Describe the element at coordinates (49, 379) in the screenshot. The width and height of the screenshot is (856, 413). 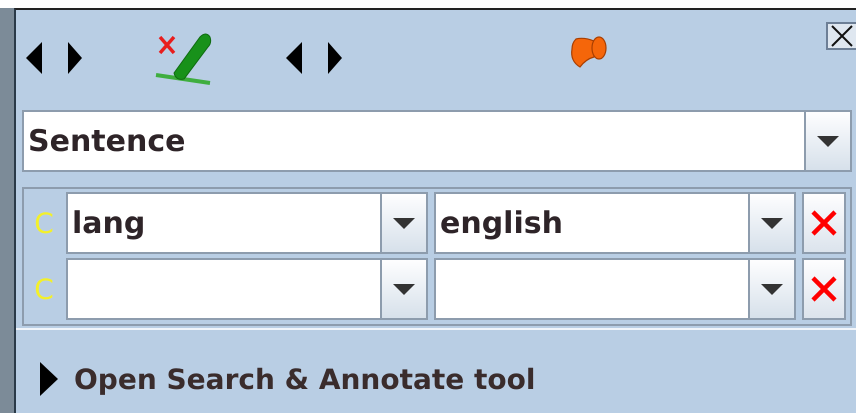
I see `triangle-icon` at that location.